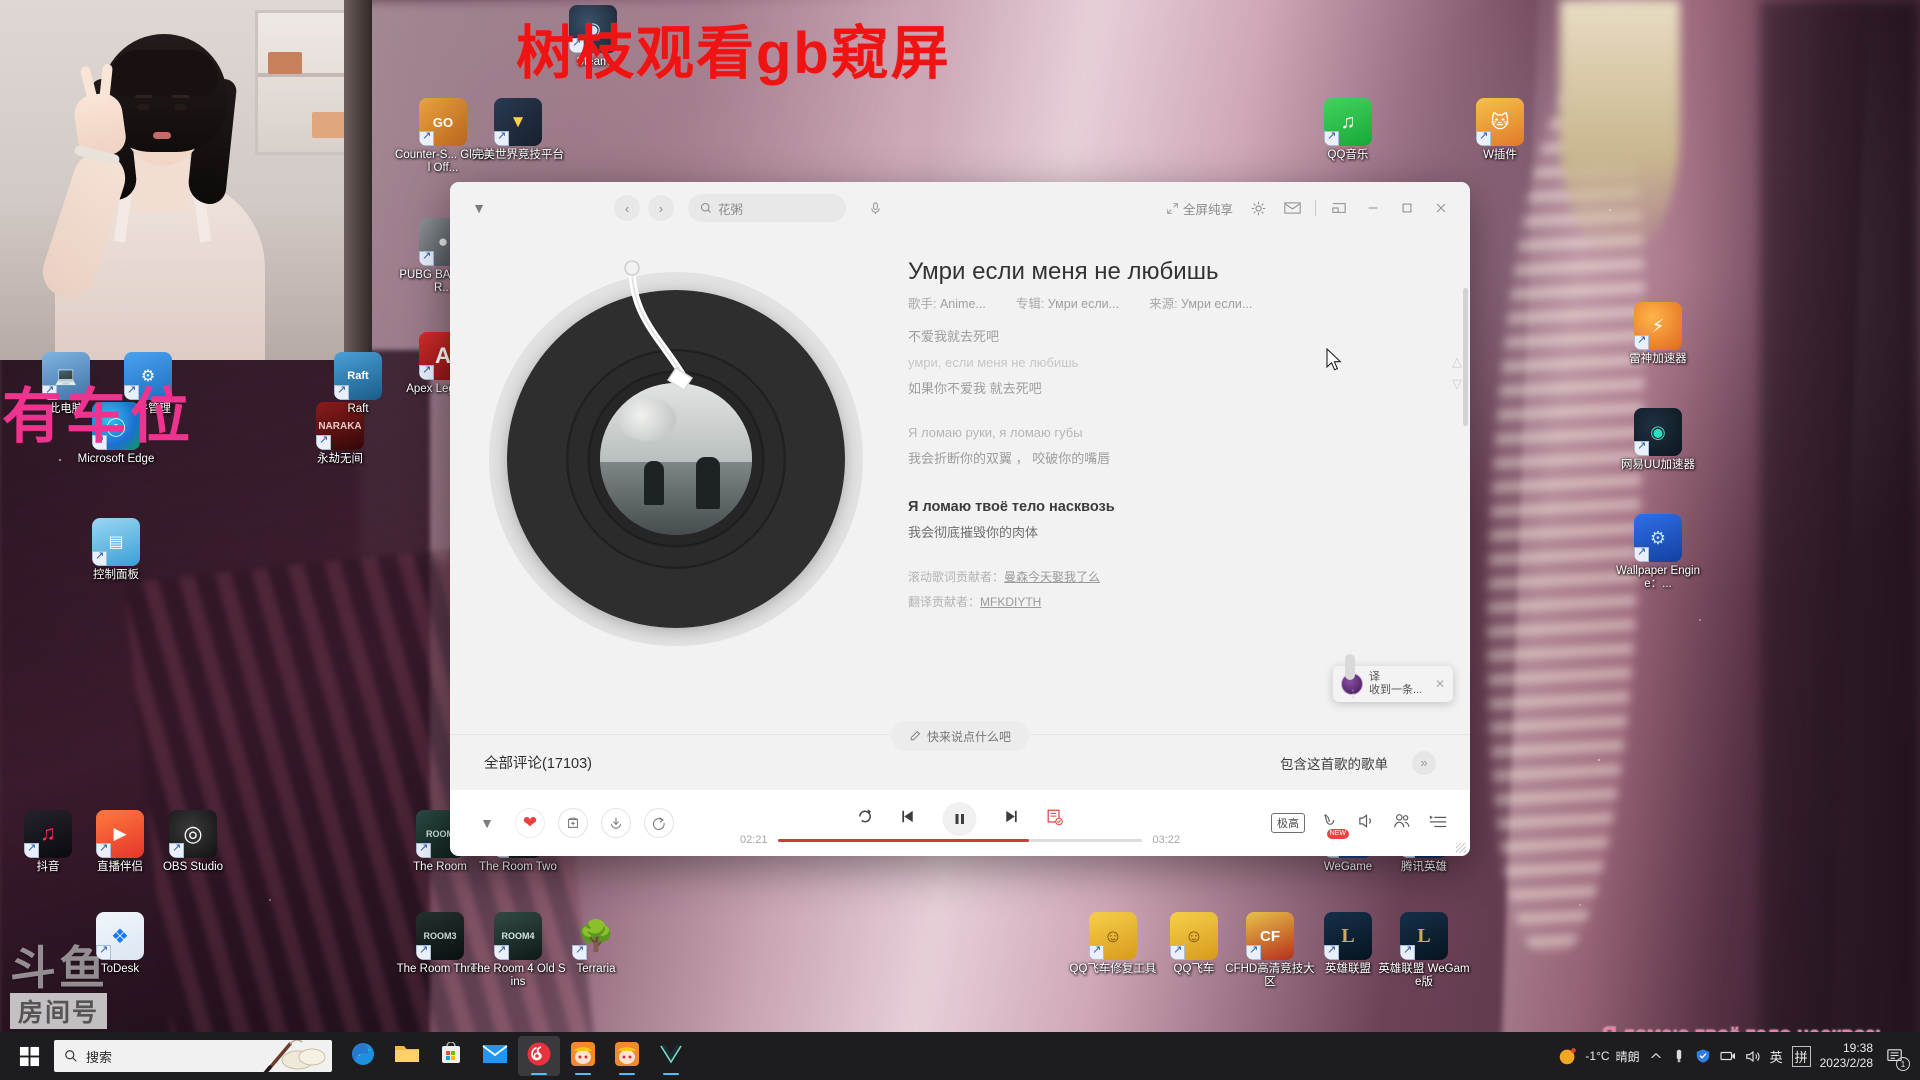 The image size is (1920, 1080). Describe the element at coordinates (1011, 507) in the screenshot. I see `lyric-line: Я ломаю твоё тело насквозь` at that location.